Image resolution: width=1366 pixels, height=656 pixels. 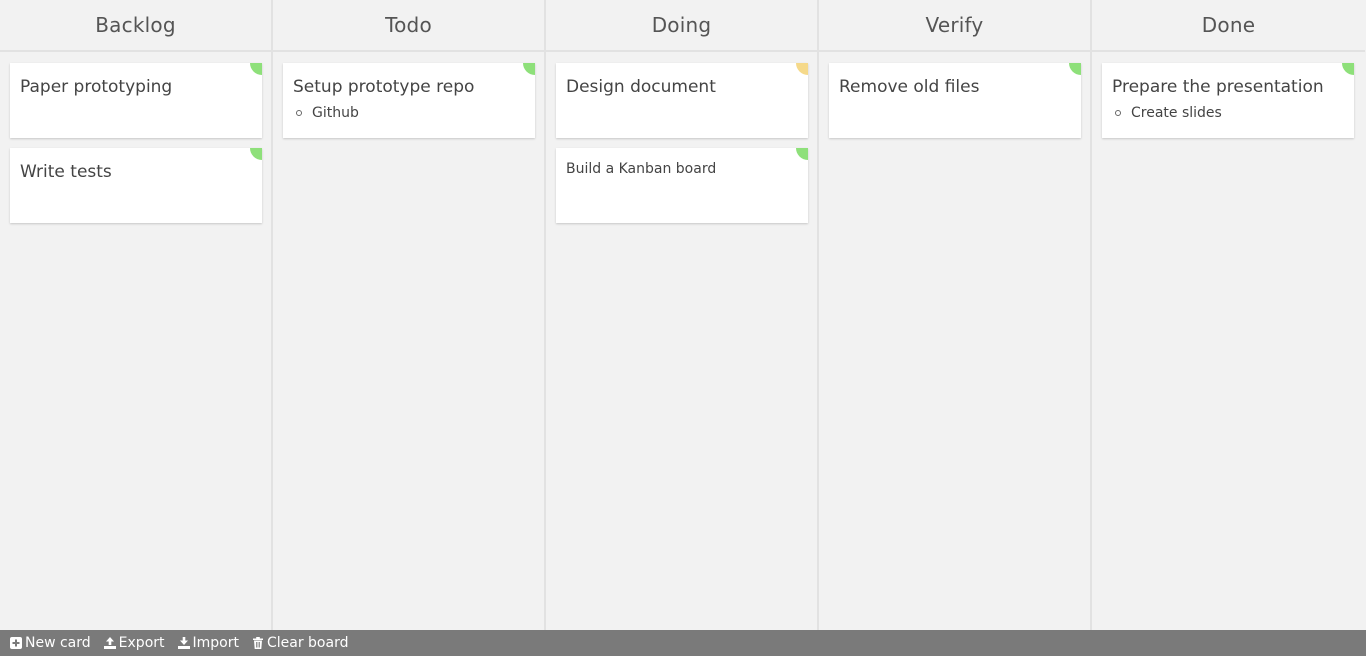 I want to click on card-title: Build a Kanban board, so click(x=641, y=169).